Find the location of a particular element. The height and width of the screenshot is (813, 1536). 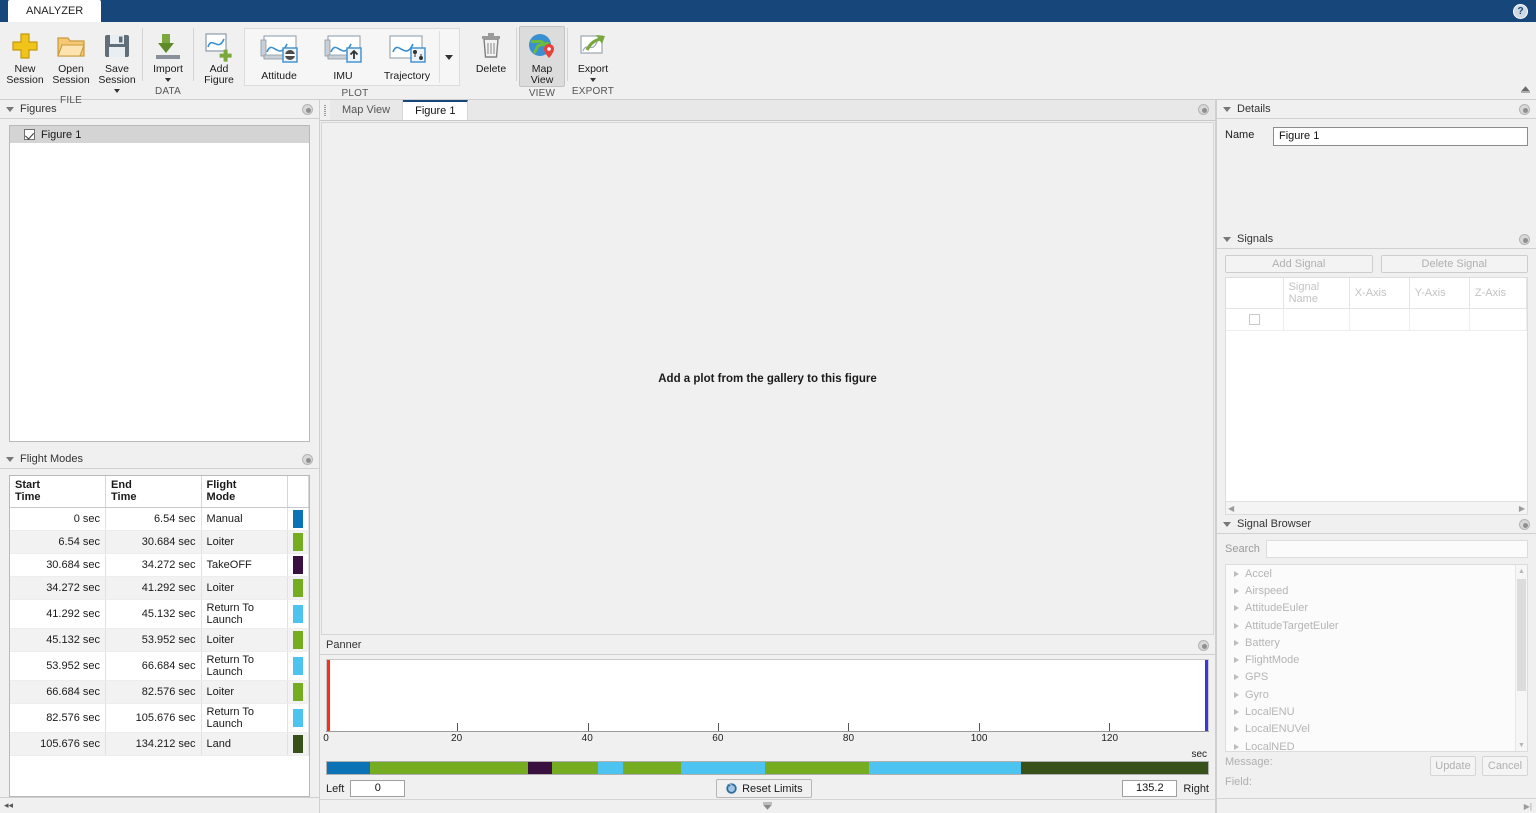

signal-tree-item: GPS is located at coordinates (1370, 677).